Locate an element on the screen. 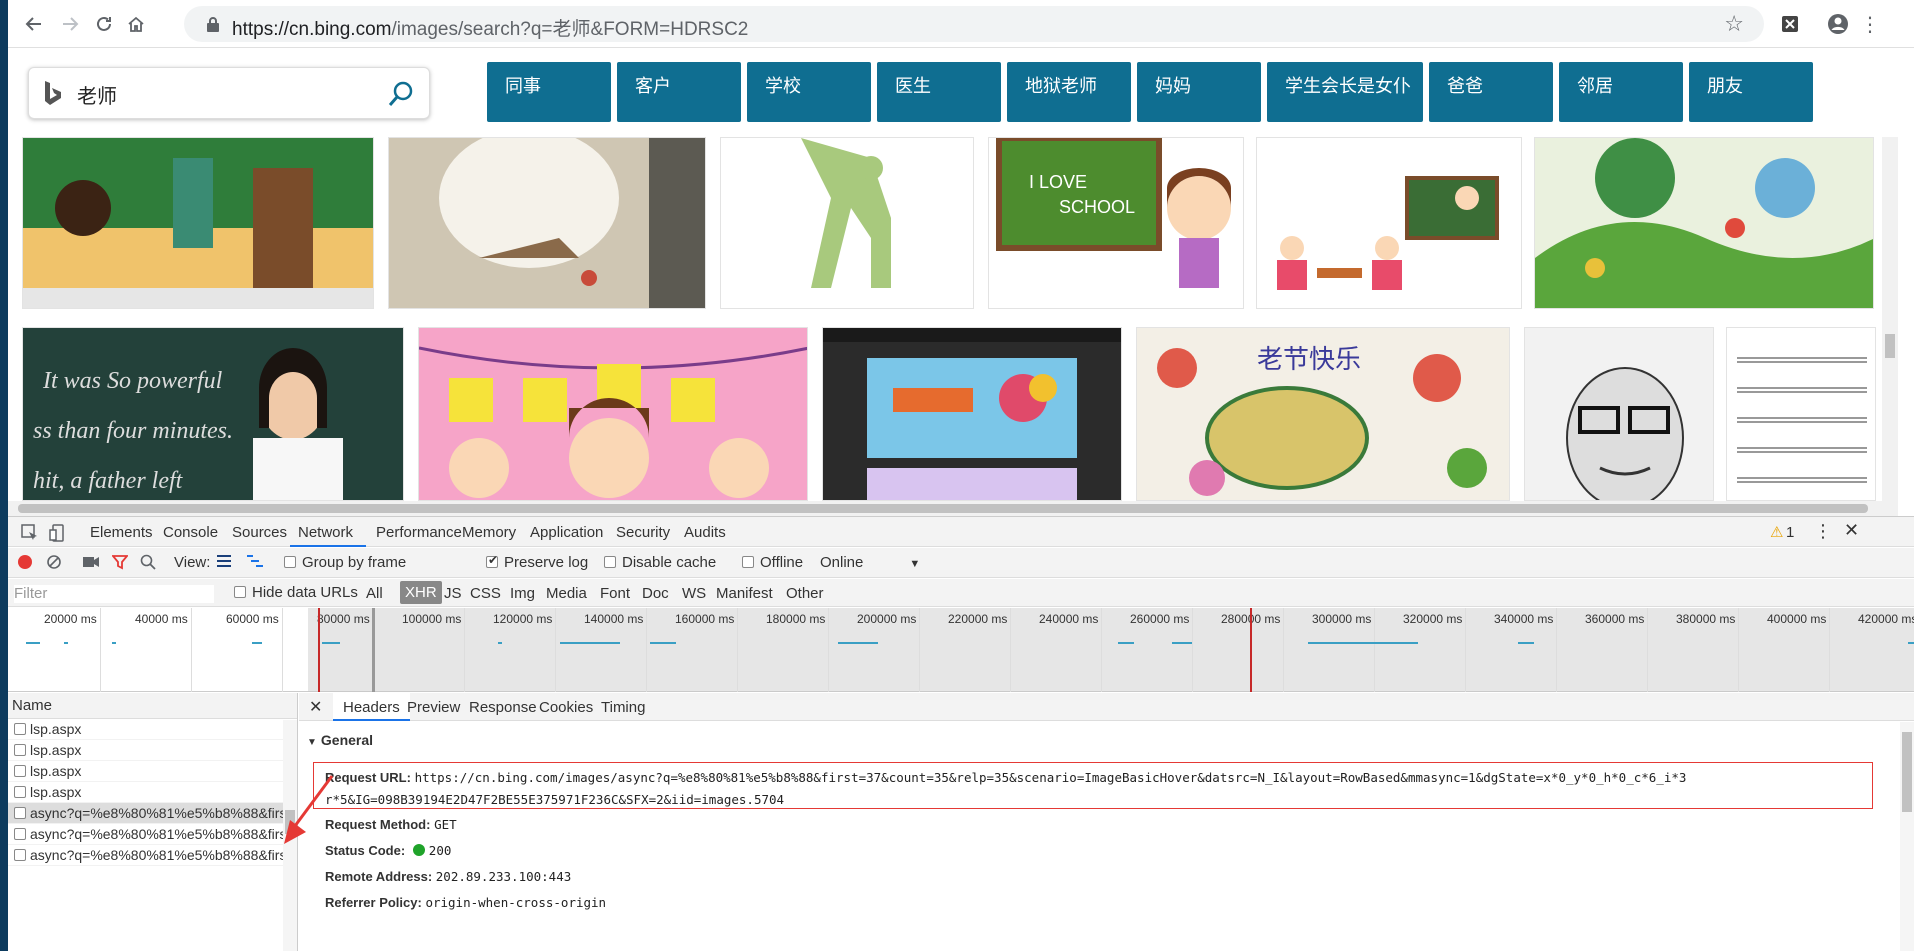 The image size is (1914, 951). preserve-log-checkbox: ✔ Preserve log is located at coordinates (537, 562).